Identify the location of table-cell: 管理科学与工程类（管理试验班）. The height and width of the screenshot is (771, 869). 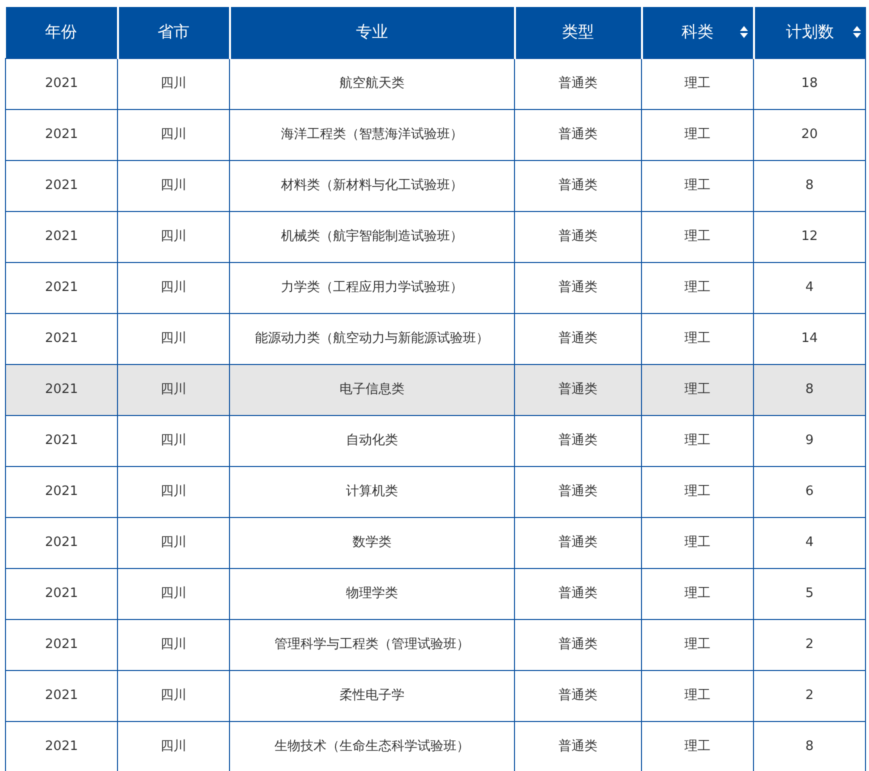
(372, 644).